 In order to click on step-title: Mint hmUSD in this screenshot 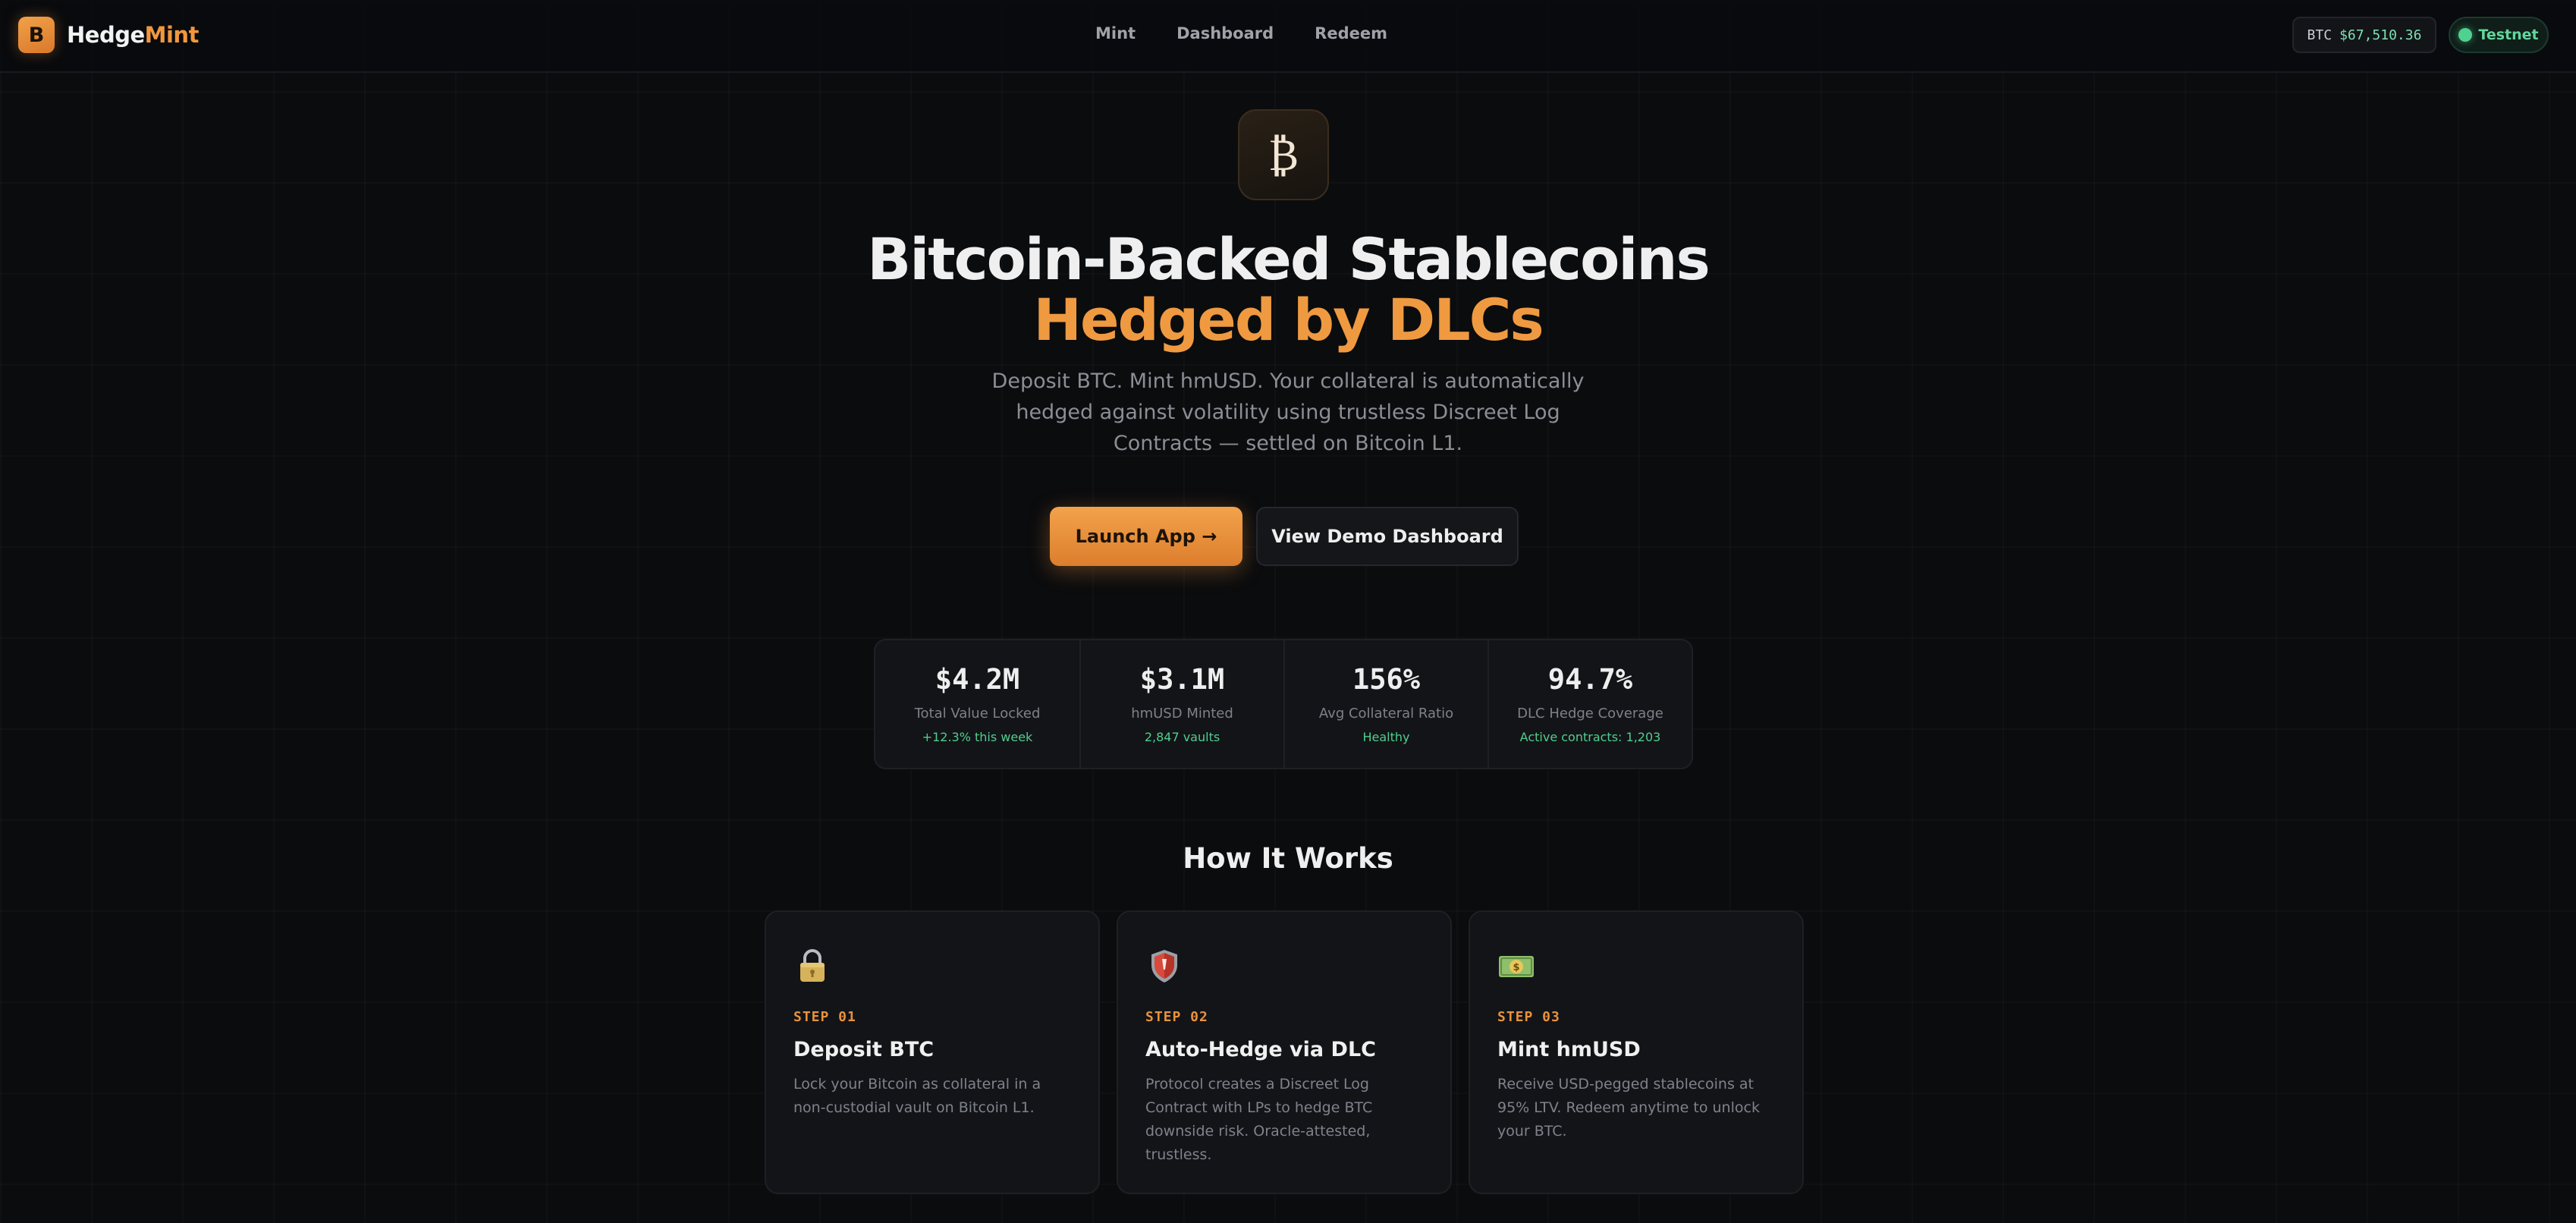, I will do `click(1569, 1049)`.